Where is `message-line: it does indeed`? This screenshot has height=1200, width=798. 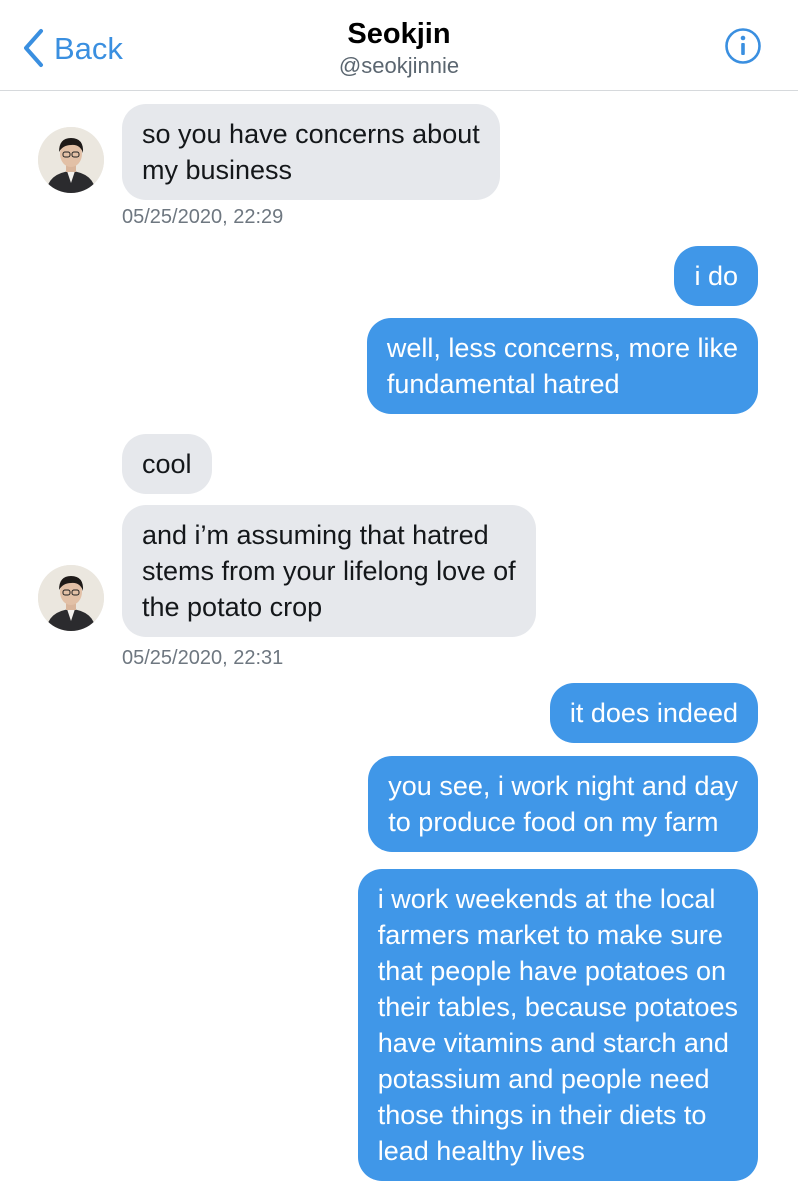
message-line: it does indeed is located at coordinates (653, 713).